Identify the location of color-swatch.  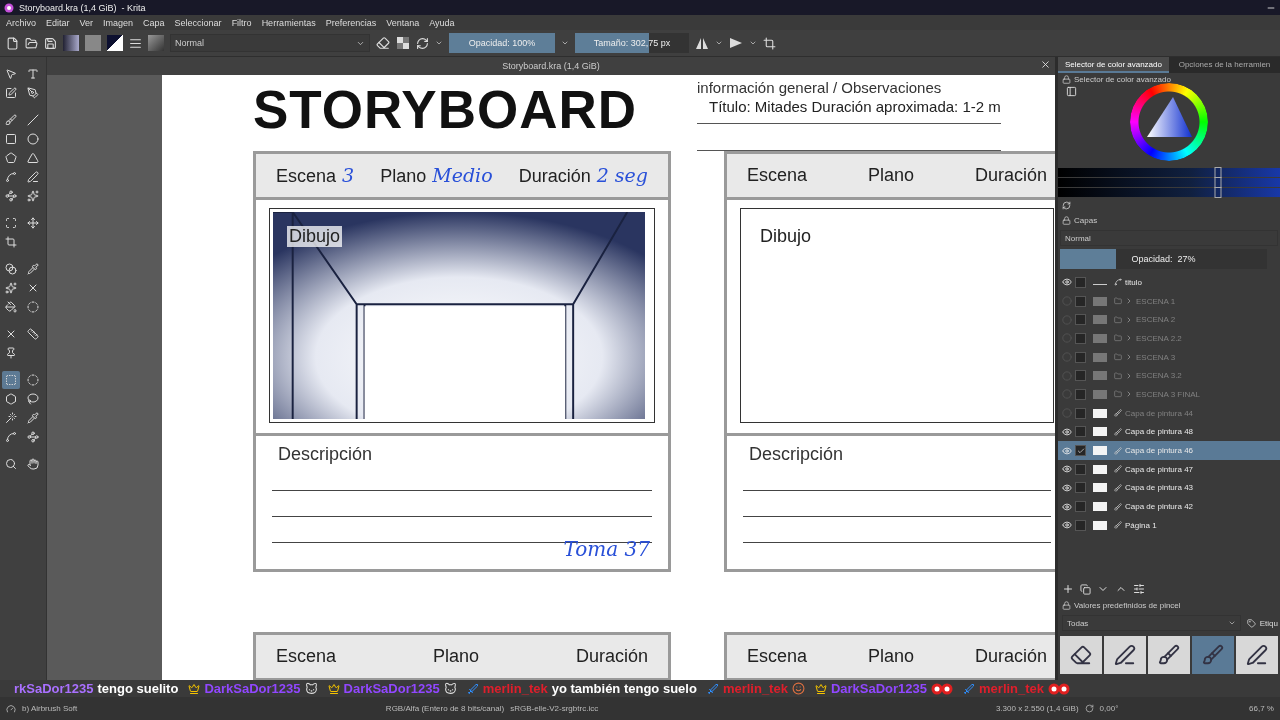
(115, 43).